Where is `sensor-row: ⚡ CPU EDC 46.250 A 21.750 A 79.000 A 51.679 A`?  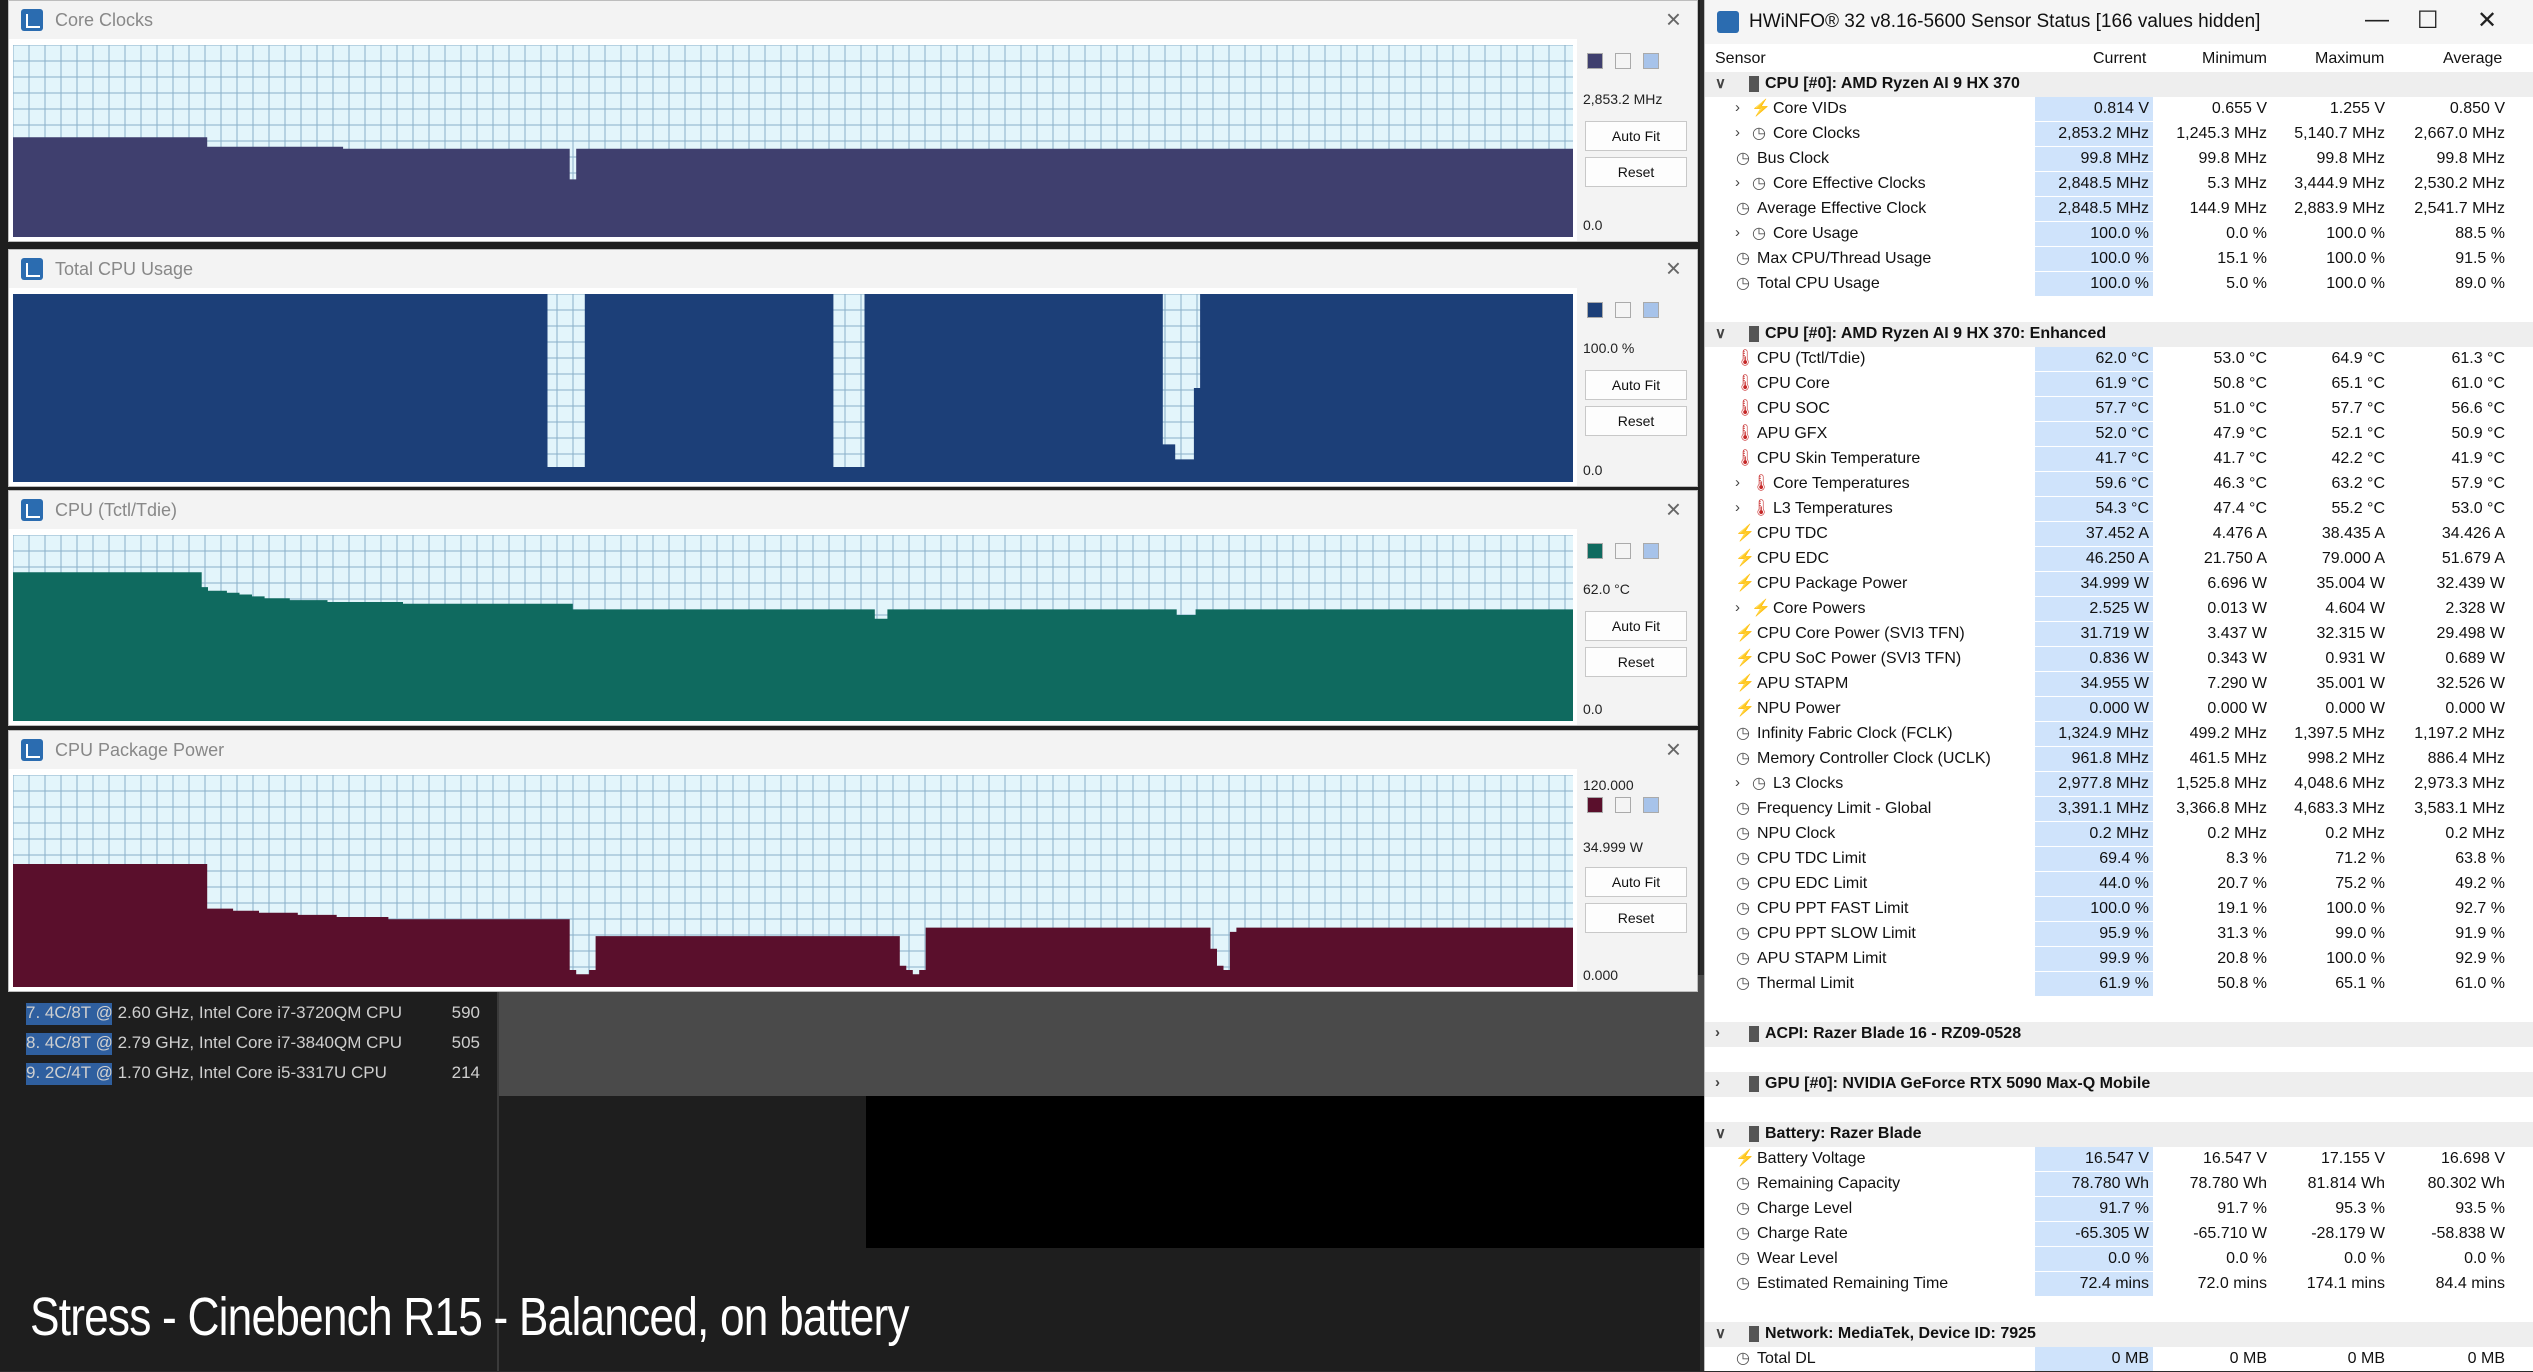 sensor-row: ⚡ CPU EDC 46.250 A 21.750 A 79.000 A 51.679 A is located at coordinates (2119, 559).